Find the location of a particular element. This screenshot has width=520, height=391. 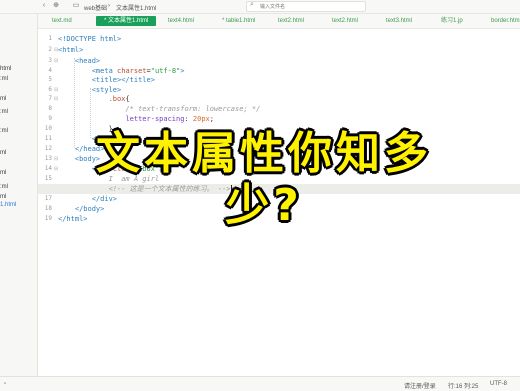

code-line: letter-spacing: 20px; is located at coordinates (289, 119).